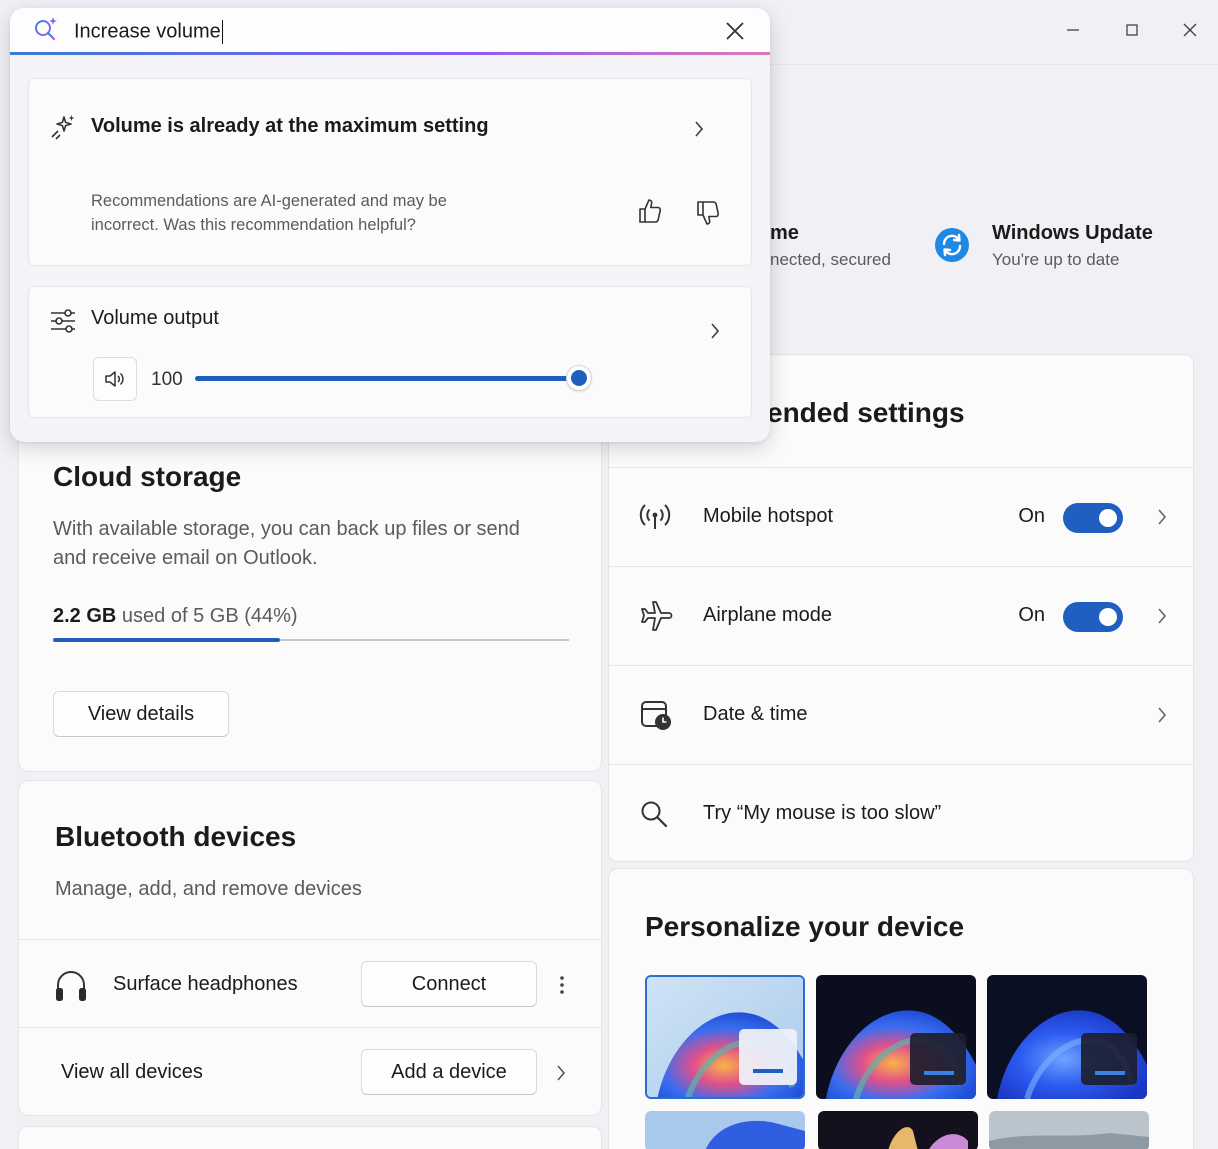 The width and height of the screenshot is (1218, 1149). Describe the element at coordinates (755, 714) in the screenshot. I see `setting-label: Date & time` at that location.